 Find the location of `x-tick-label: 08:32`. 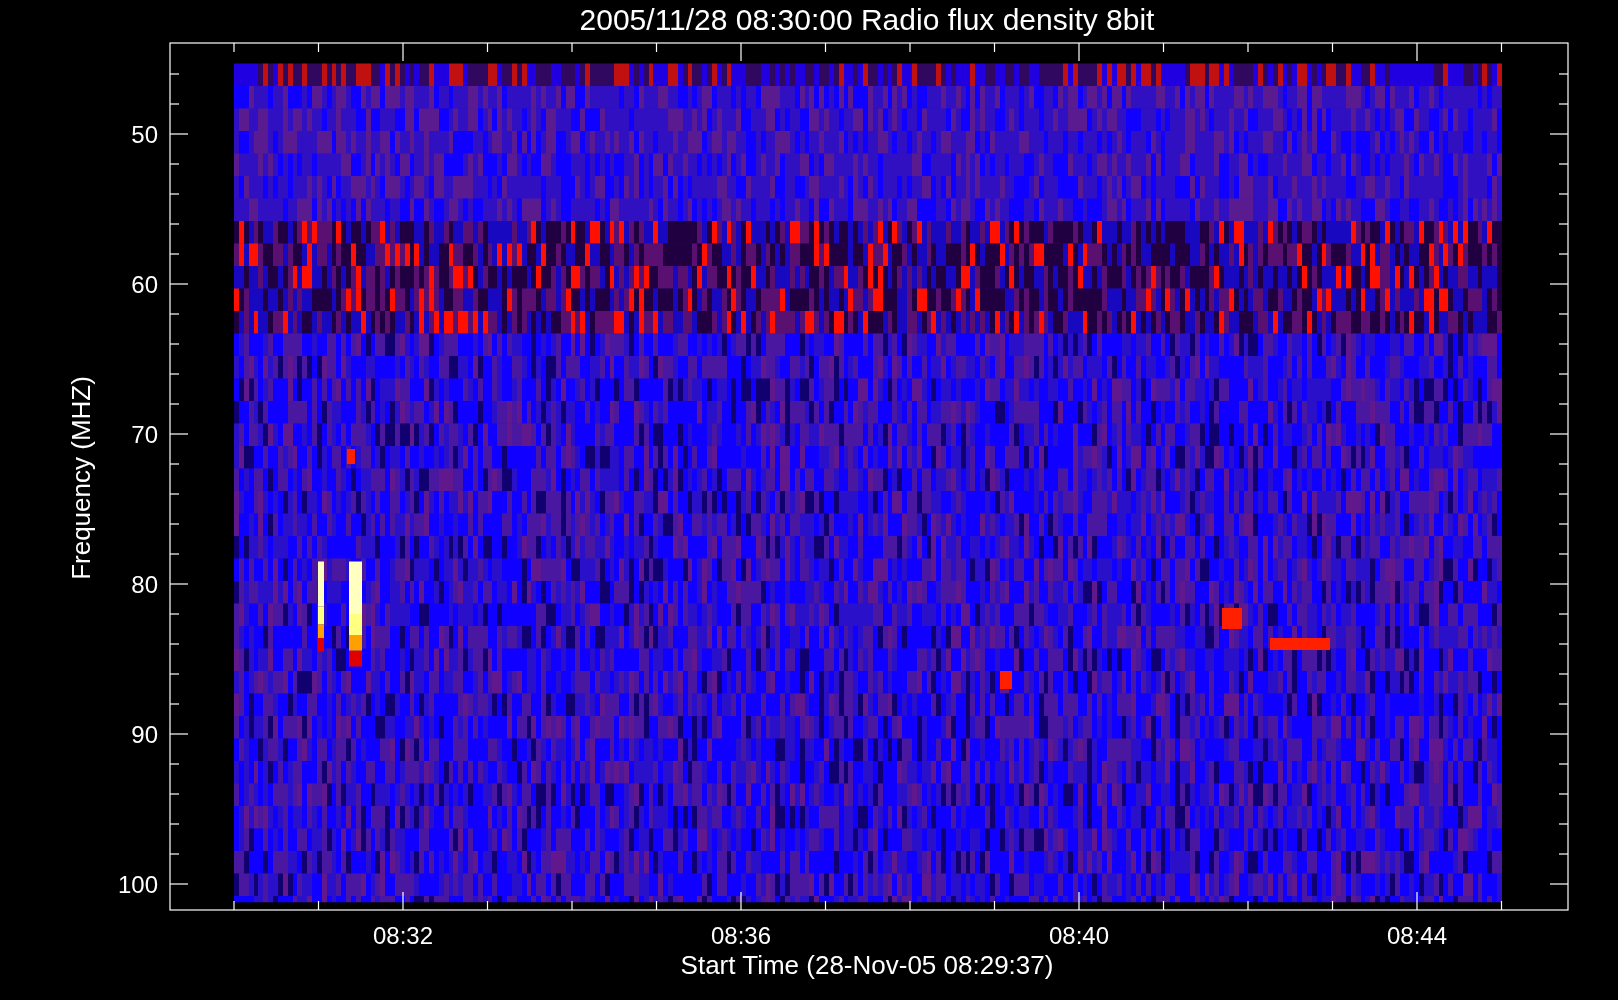

x-tick-label: 08:32 is located at coordinates (403, 935).